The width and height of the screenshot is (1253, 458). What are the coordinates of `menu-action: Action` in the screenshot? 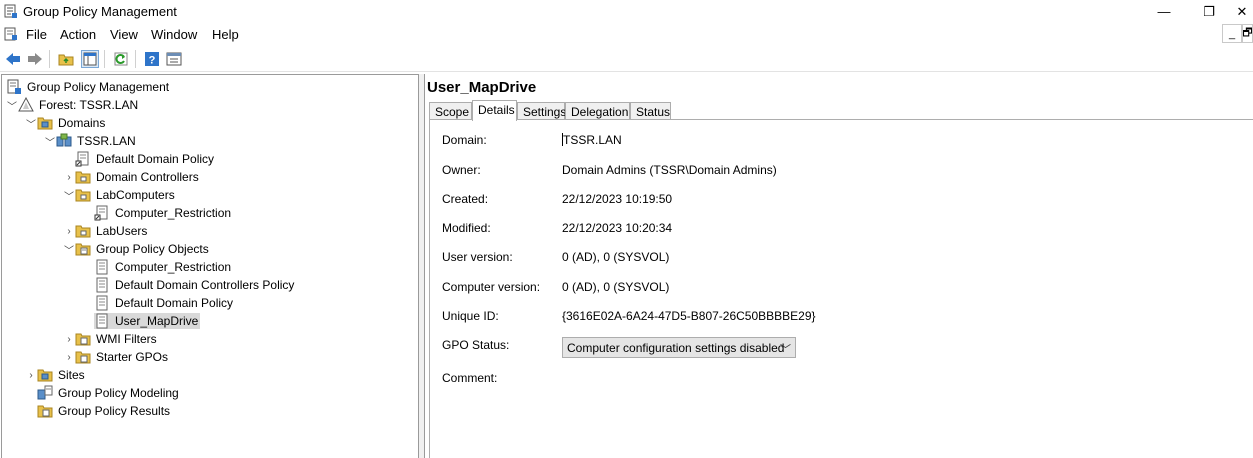 It's located at (78, 34).